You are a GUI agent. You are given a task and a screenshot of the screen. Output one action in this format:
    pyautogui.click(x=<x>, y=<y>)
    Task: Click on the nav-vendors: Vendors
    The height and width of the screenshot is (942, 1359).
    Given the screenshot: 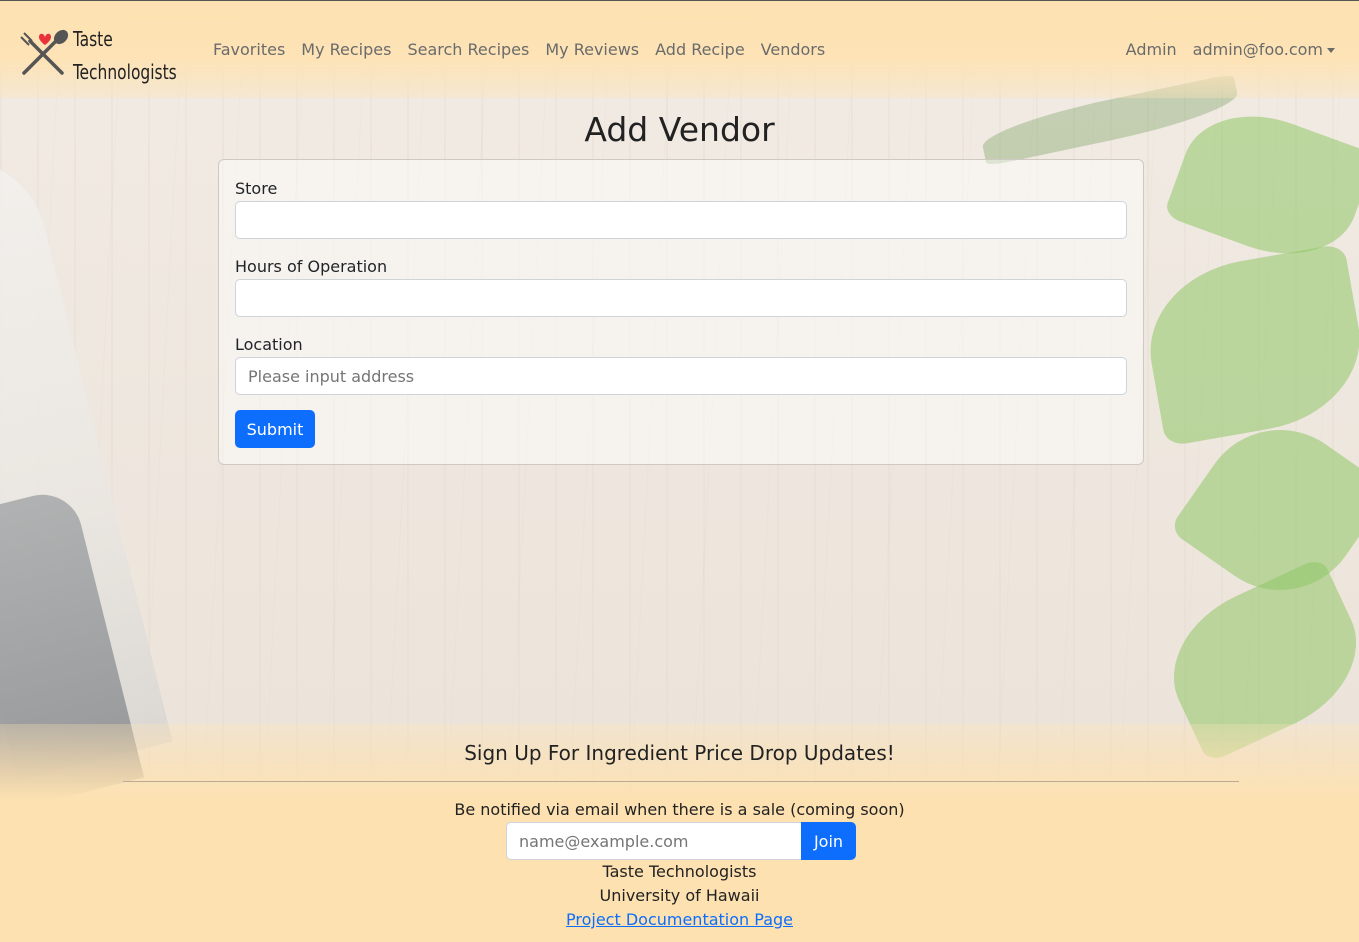 What is the action you would take?
    pyautogui.click(x=793, y=50)
    